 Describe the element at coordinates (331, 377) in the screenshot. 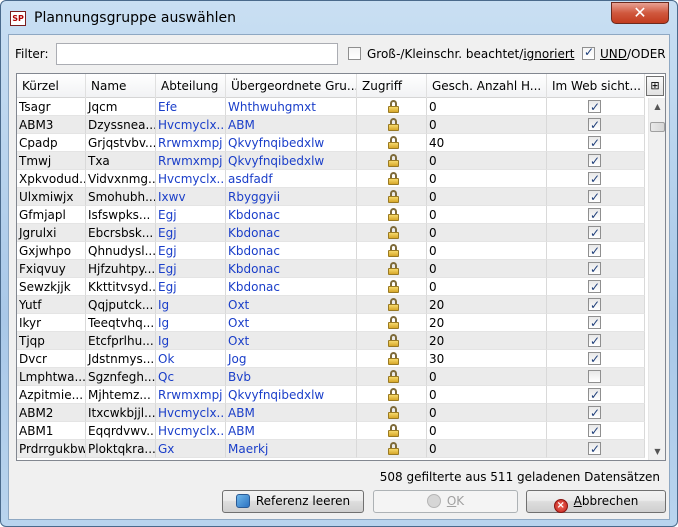

I see `table-row: Lmphtwa... Sgznfegh... Qc Bvb 0` at that location.